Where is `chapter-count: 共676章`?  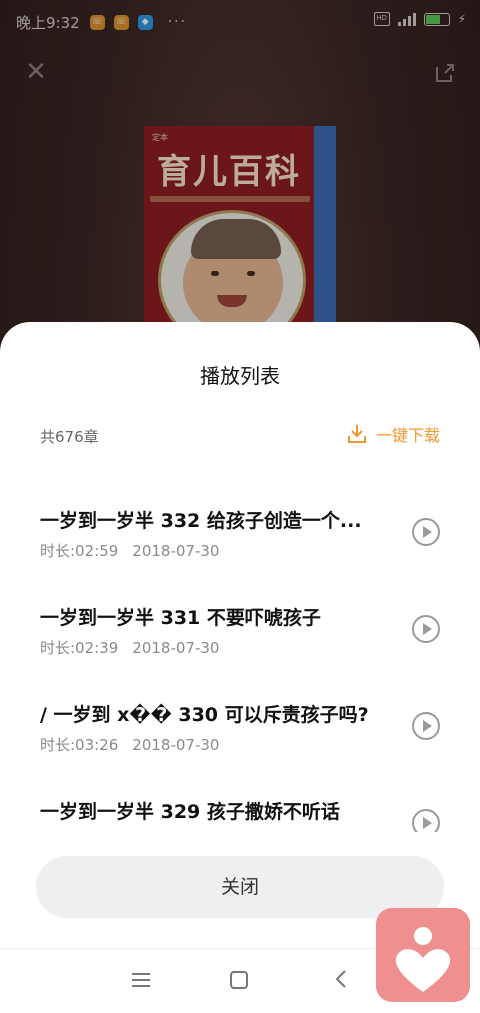 chapter-count: 共676章 is located at coordinates (69, 437).